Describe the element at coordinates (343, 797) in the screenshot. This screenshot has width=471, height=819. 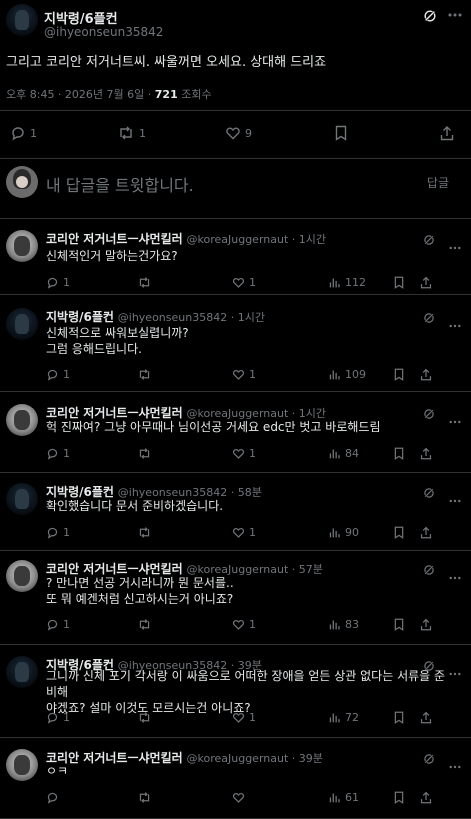
I see `views-button: 61` at that location.